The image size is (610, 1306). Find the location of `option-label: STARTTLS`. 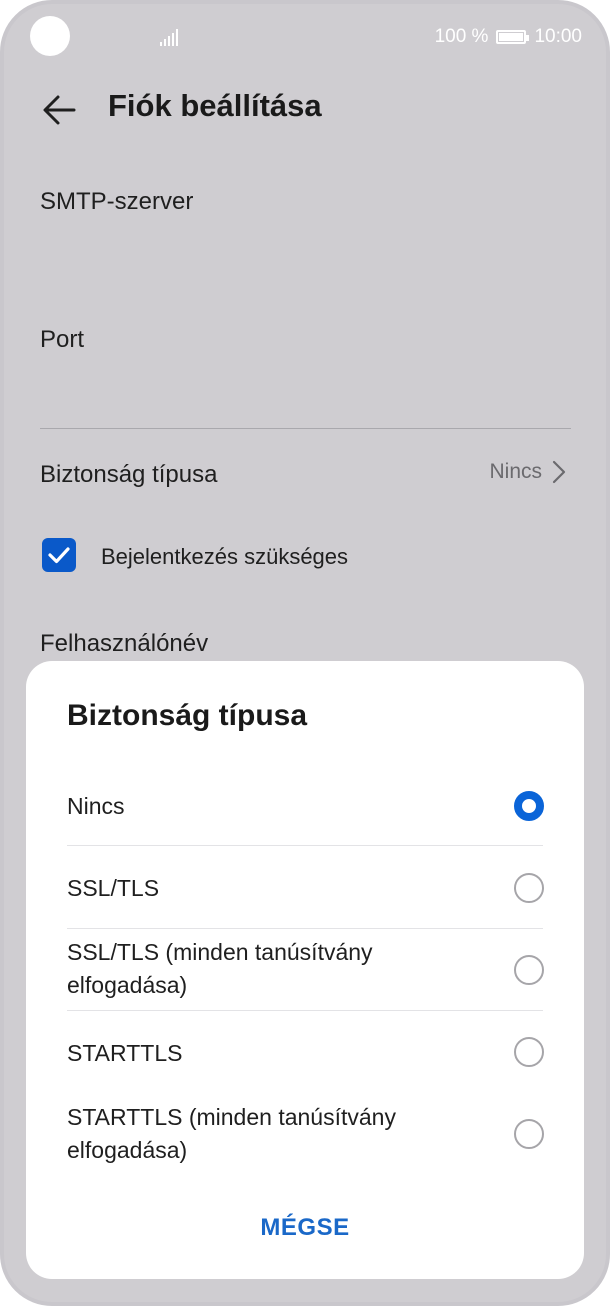

option-label: STARTTLS is located at coordinates (125, 1053).